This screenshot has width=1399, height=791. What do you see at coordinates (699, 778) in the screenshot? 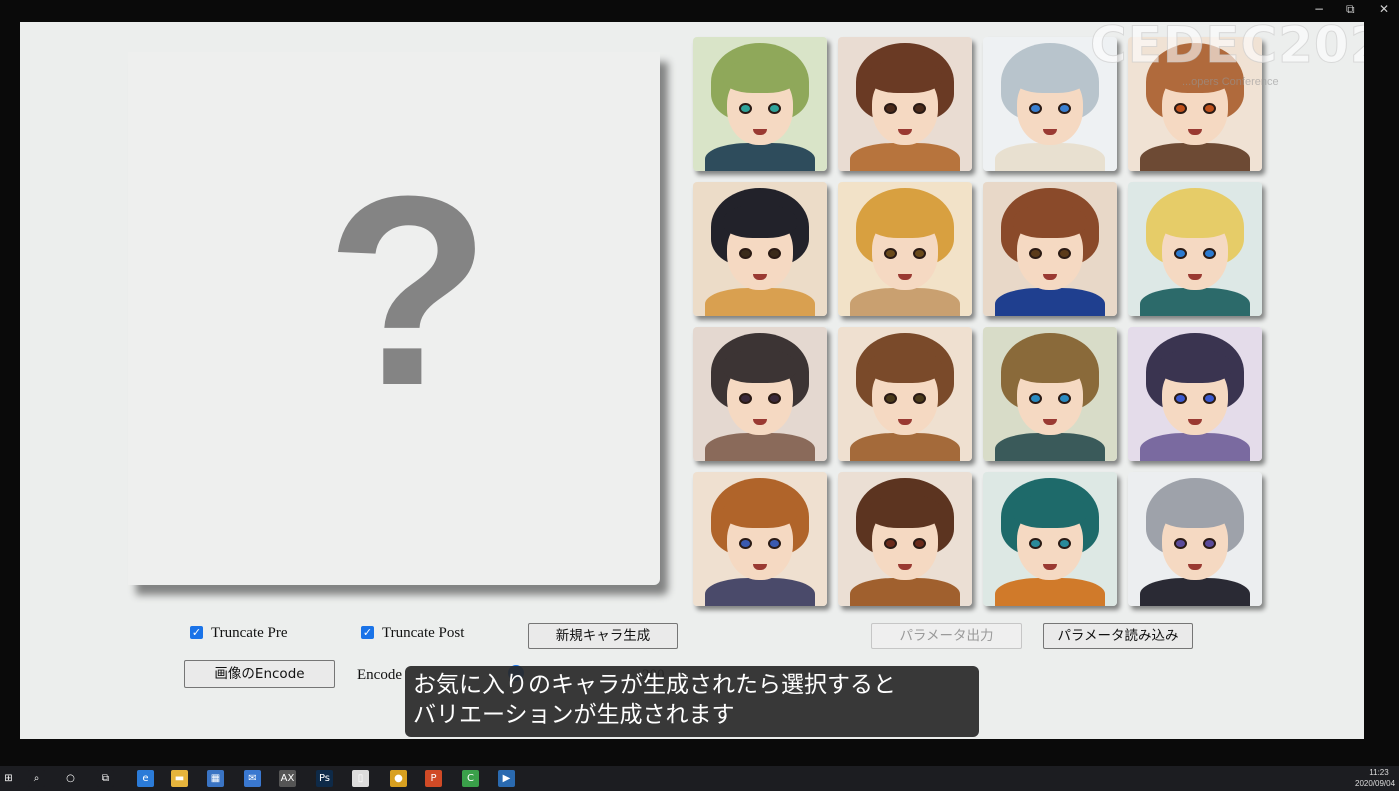
I see `taskbar: 11:23 2020/09/04 ⊞ ⌕ ○ ⧉ e ▬ ▦ ✉ AX Ps ▯ ● P C ▶` at bounding box center [699, 778].